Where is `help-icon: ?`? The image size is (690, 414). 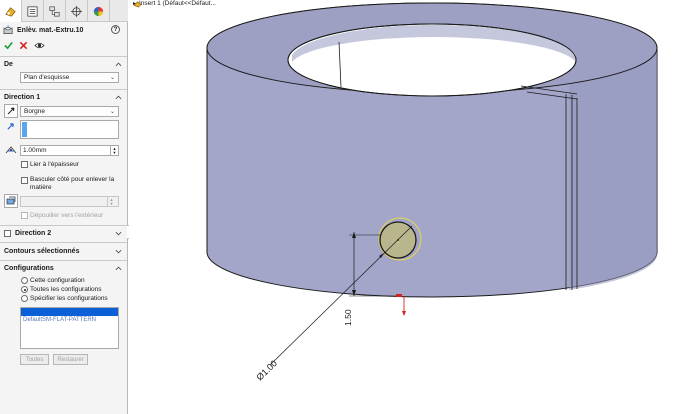 help-icon: ? is located at coordinates (115, 29).